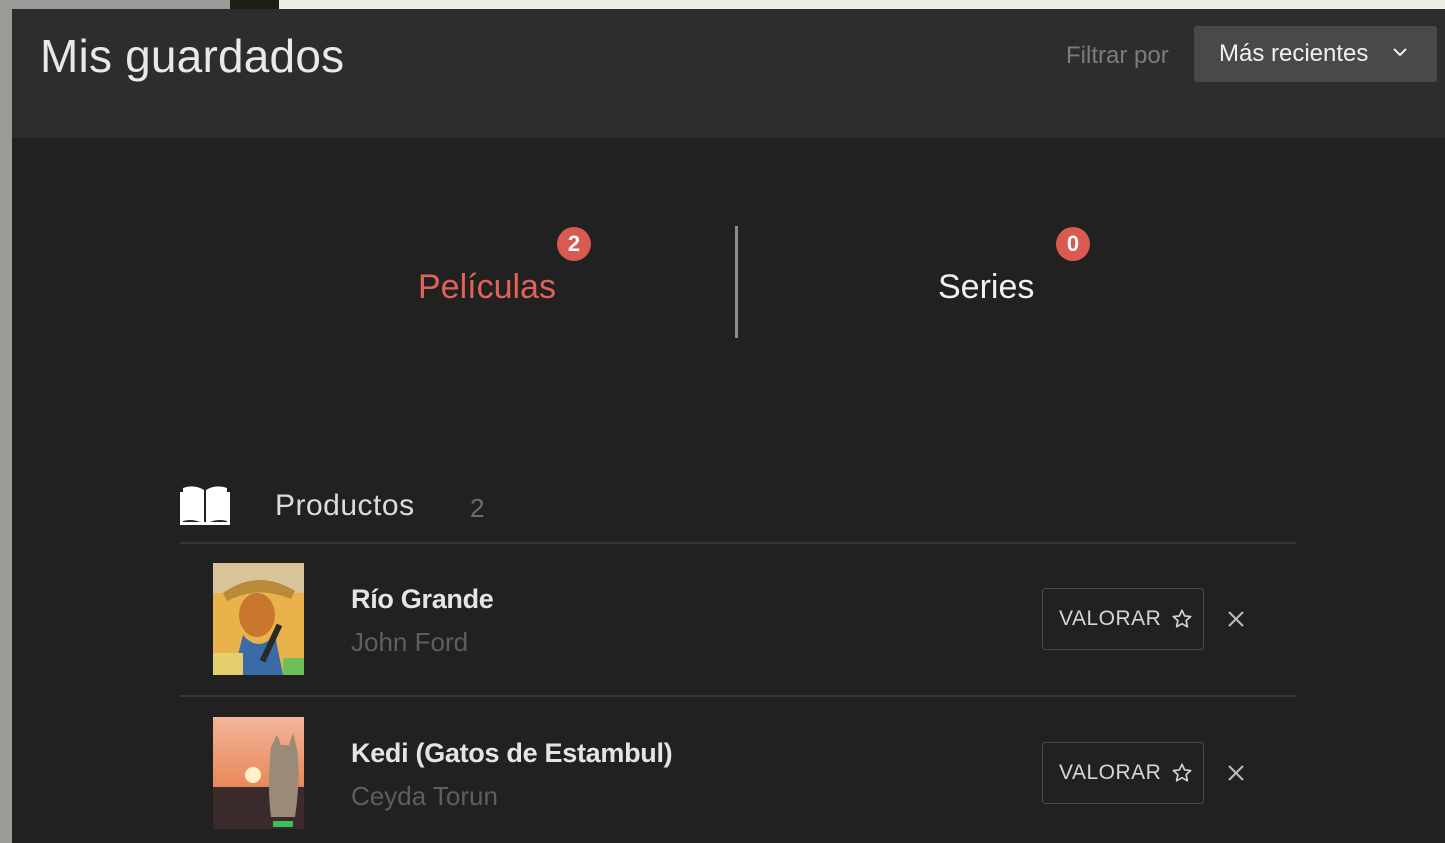  Describe the element at coordinates (1294, 53) in the screenshot. I see `sort-value: Más recientes` at that location.